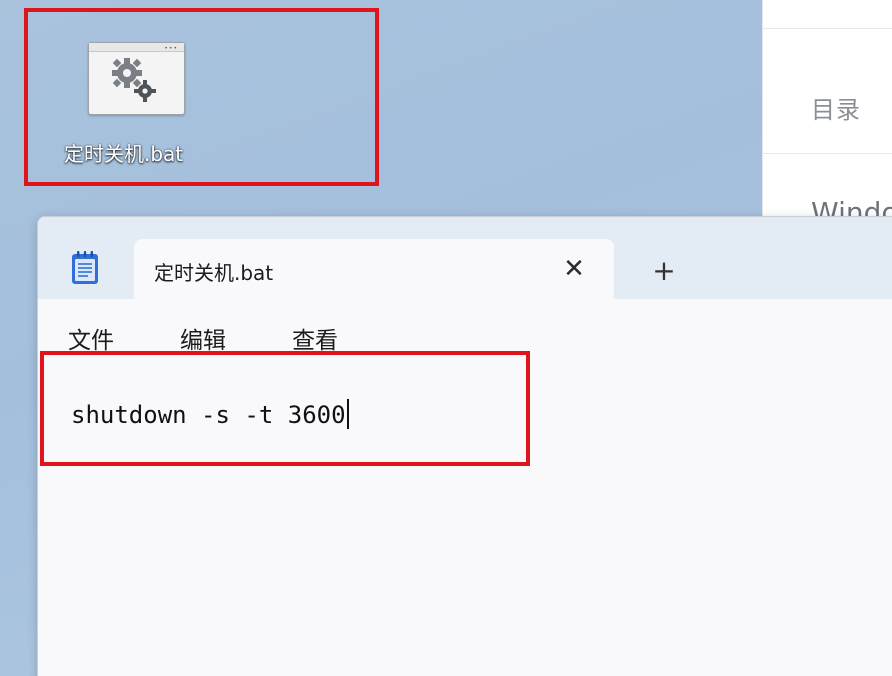 This screenshot has height=676, width=892. Describe the element at coordinates (664, 271) in the screenshot. I see `new-tab-button: +` at that location.